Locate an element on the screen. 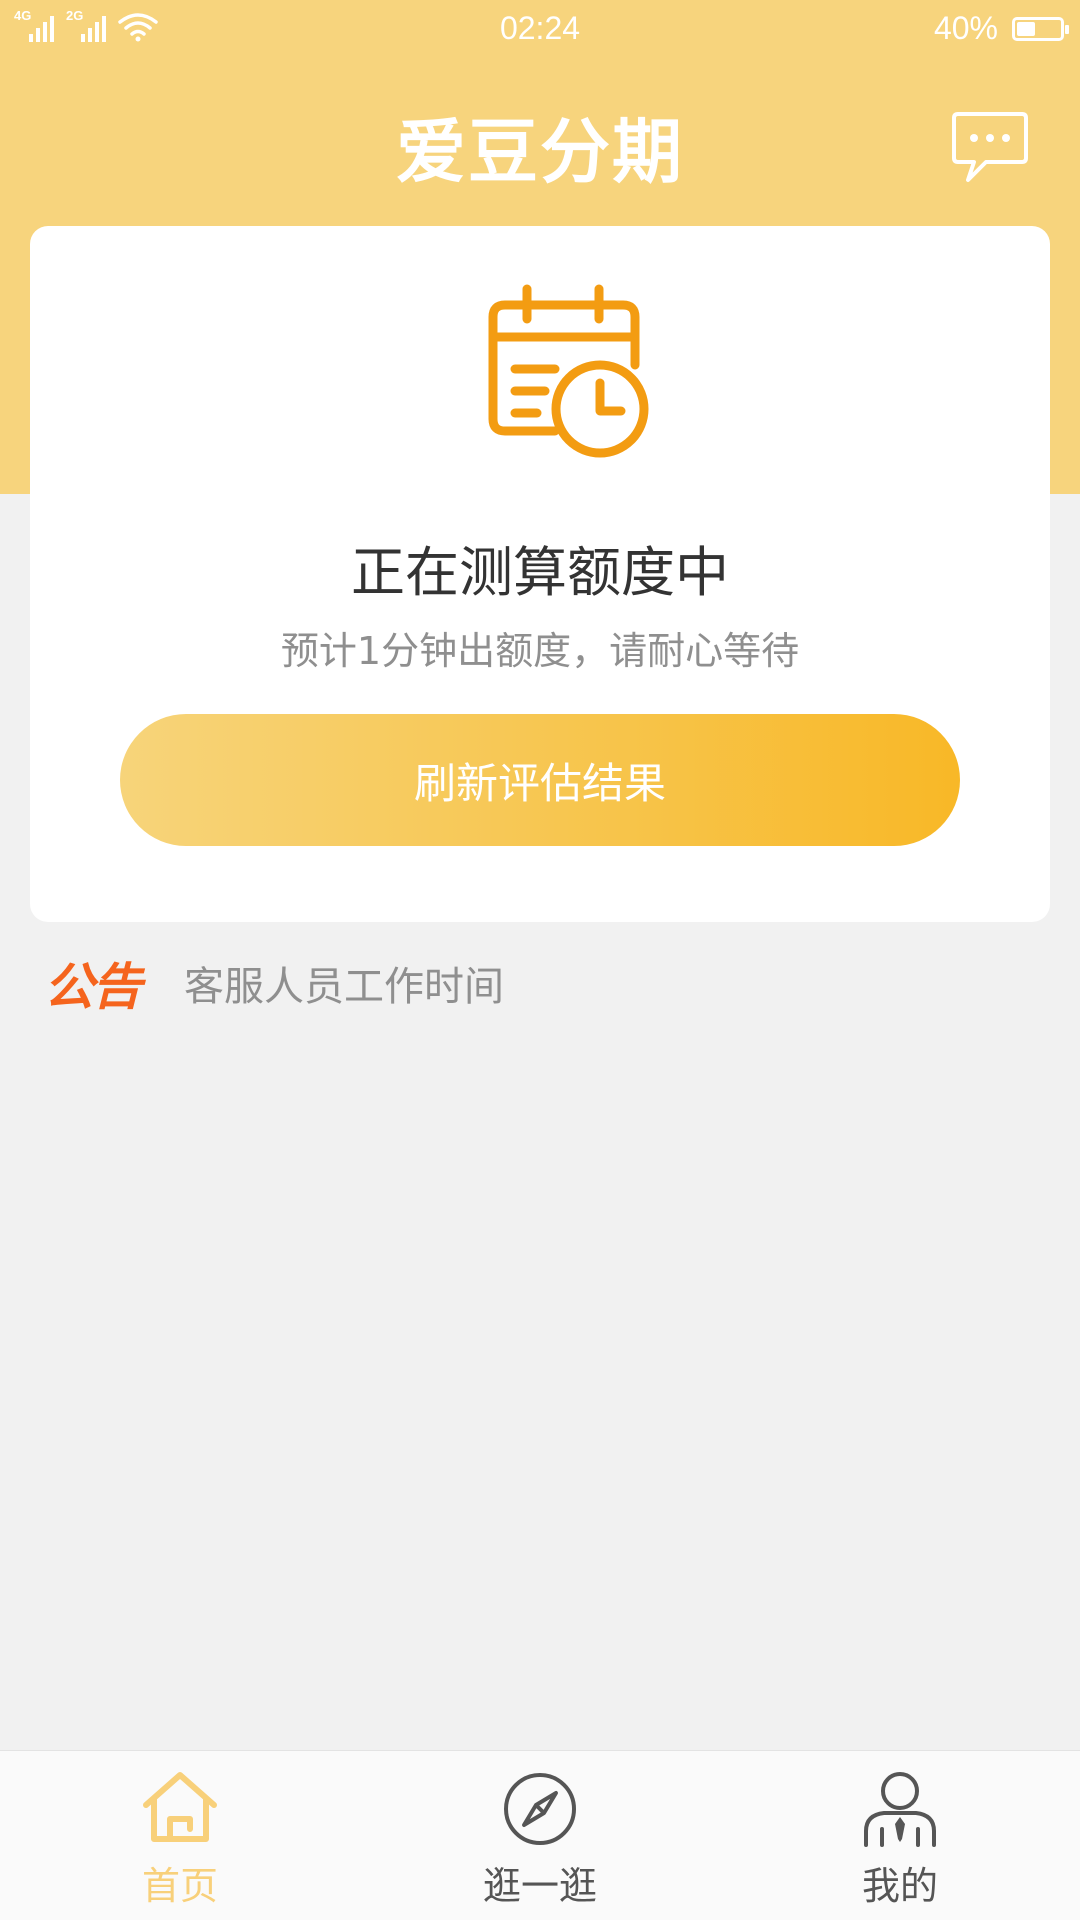 The width and height of the screenshot is (1080, 1920). tab-home: 首页 is located at coordinates (180, 1835).